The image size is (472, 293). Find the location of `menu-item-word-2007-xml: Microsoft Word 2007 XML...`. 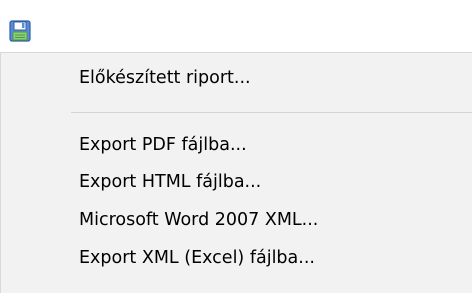

menu-item-word-2007-xml: Microsoft Word 2007 XML... is located at coordinates (198, 220).